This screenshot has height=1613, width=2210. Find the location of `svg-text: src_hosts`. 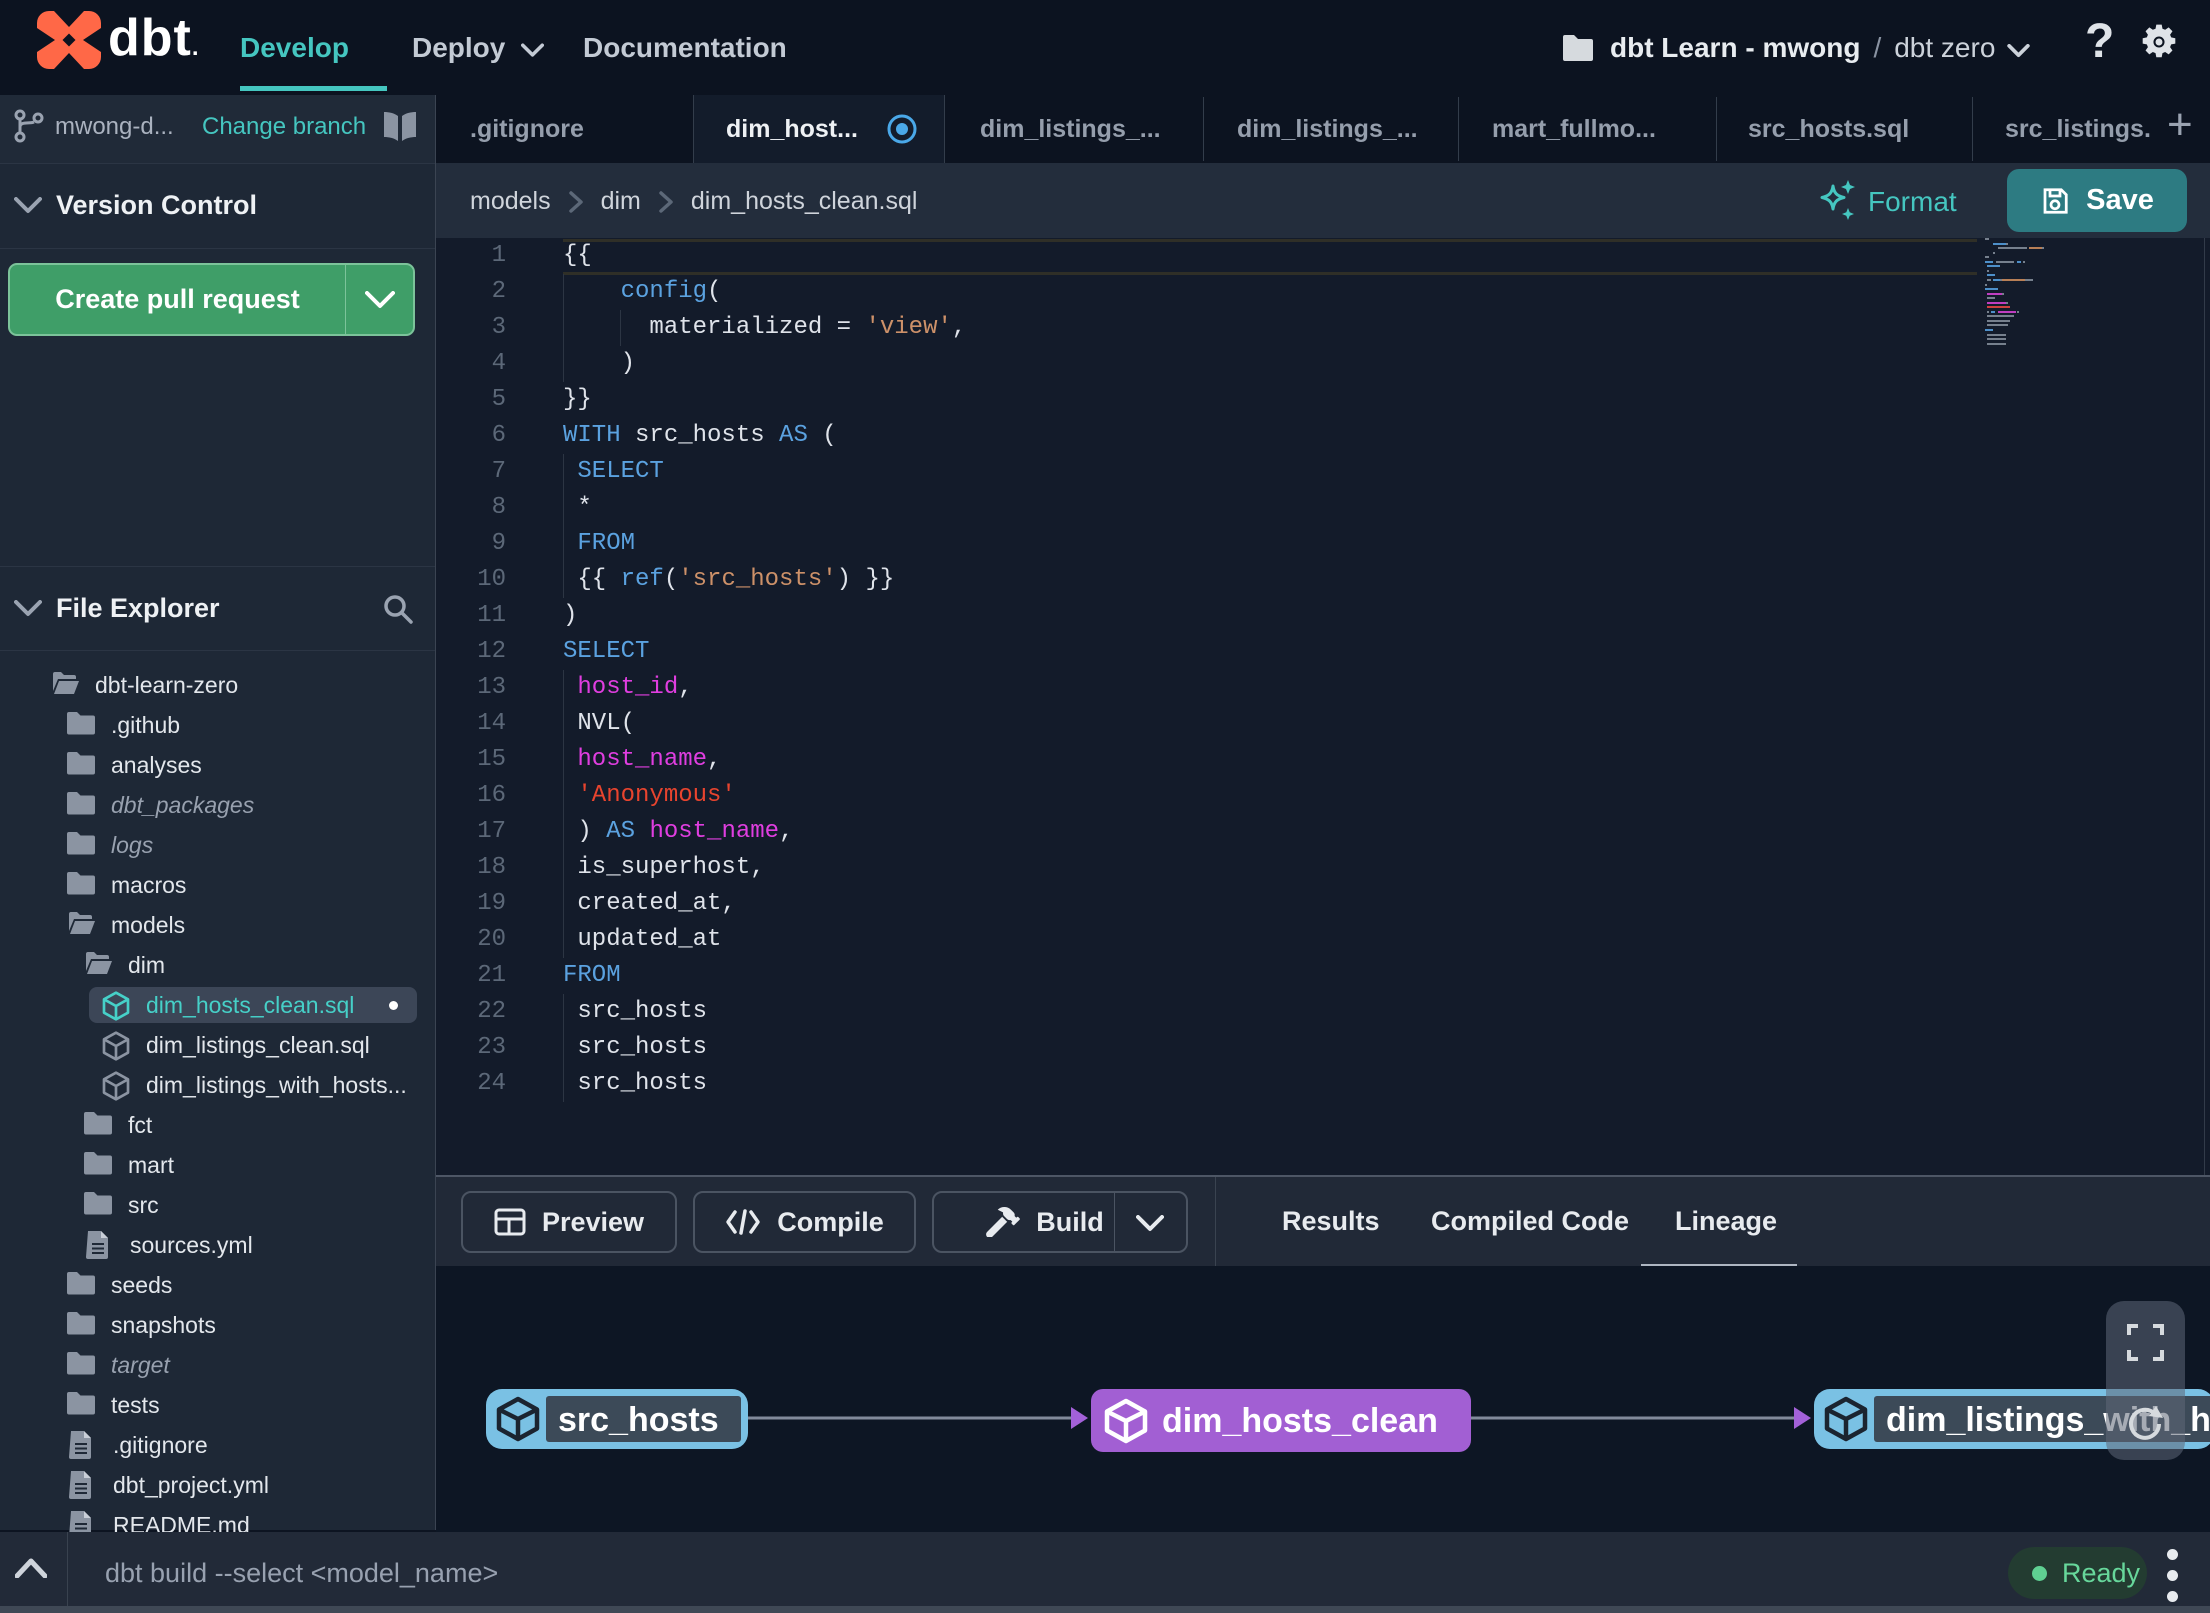

svg-text: src_hosts is located at coordinates (638, 1420).